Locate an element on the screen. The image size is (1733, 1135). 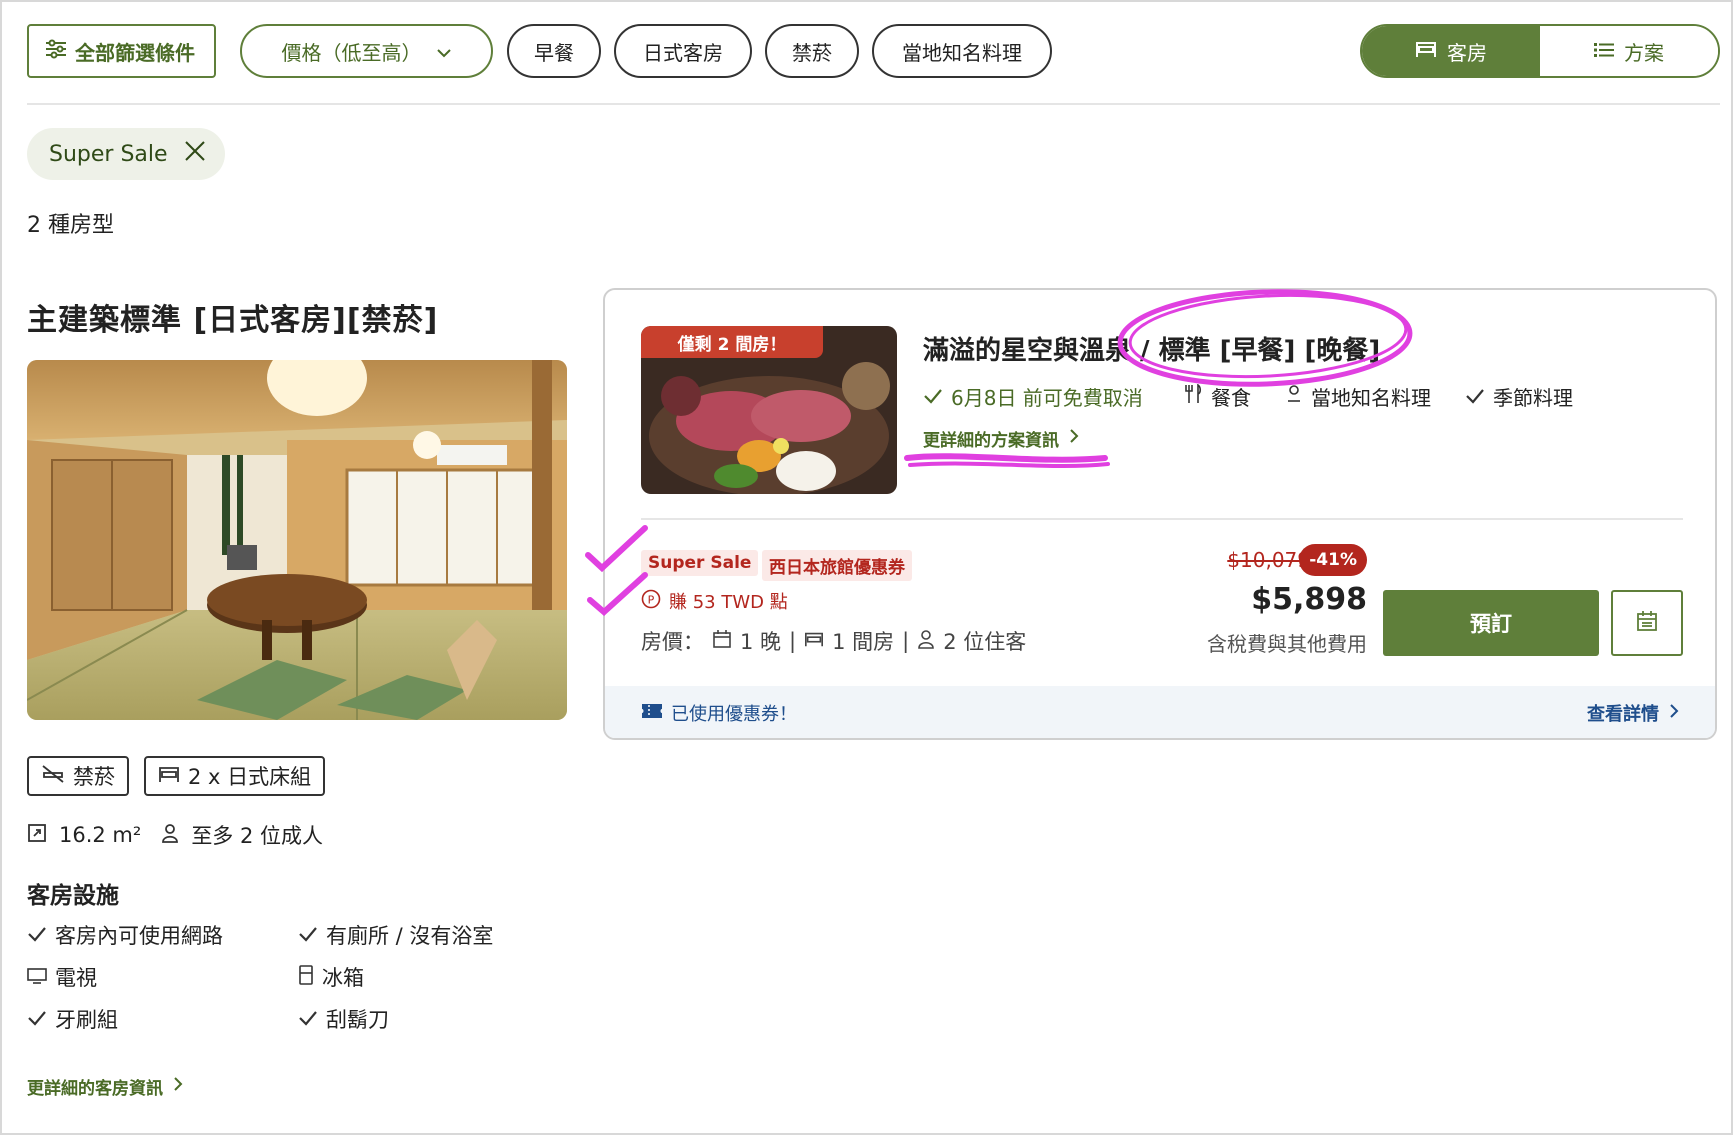
filter-pill-label: 早餐 is located at coordinates (554, 52).